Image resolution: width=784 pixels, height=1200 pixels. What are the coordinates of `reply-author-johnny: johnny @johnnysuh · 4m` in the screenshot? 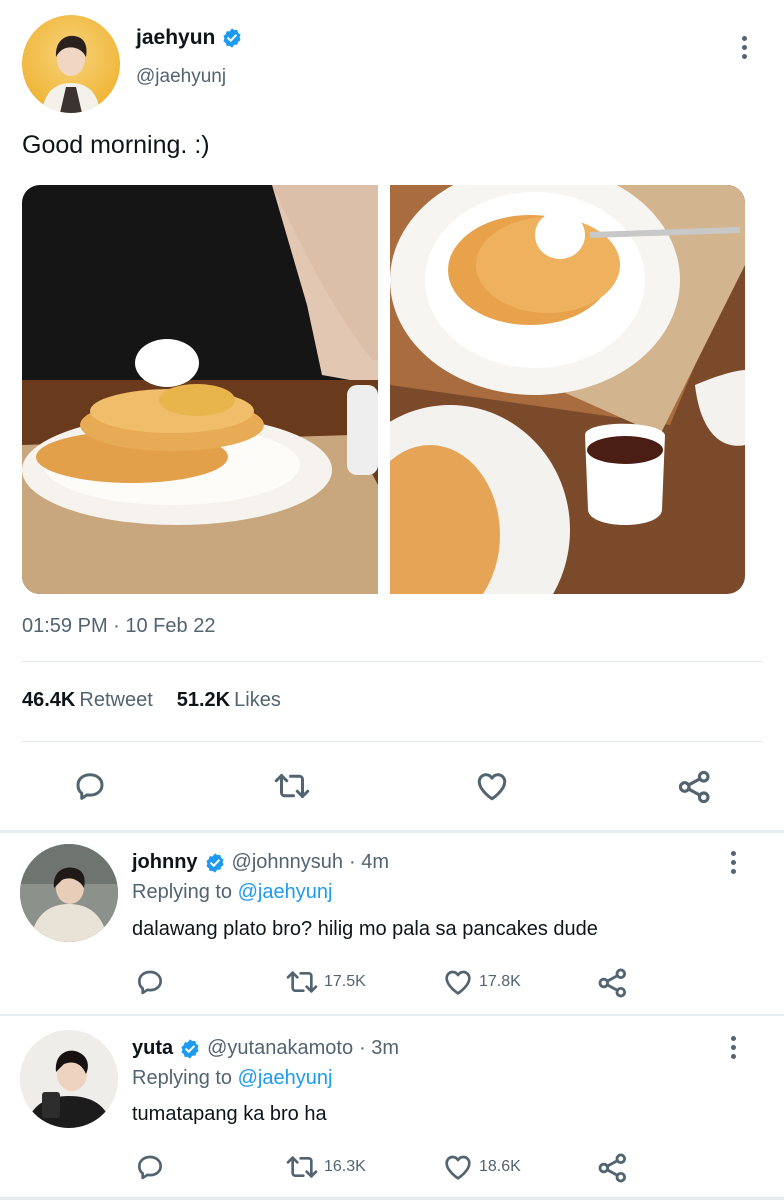 It's located at (260, 862).